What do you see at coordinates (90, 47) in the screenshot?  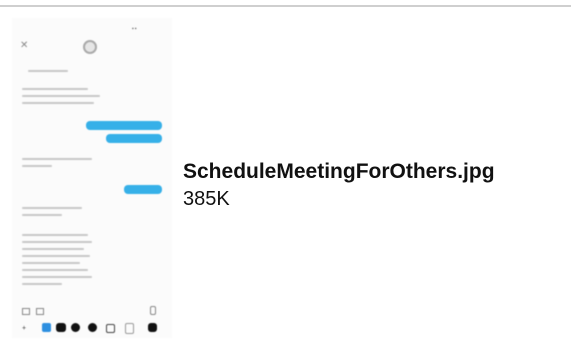 I see `avatar` at bounding box center [90, 47].